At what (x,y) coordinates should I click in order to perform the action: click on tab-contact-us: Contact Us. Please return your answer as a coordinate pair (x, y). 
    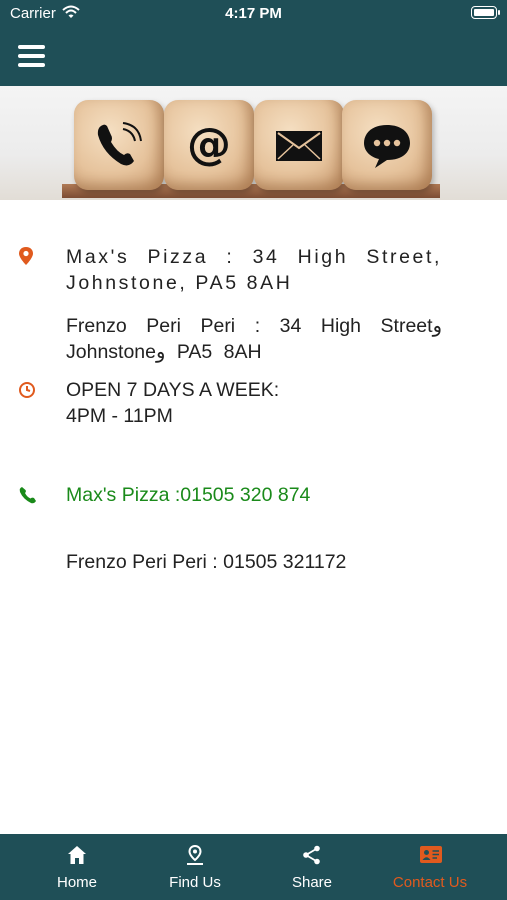
    Looking at the image, I should click on (430, 867).